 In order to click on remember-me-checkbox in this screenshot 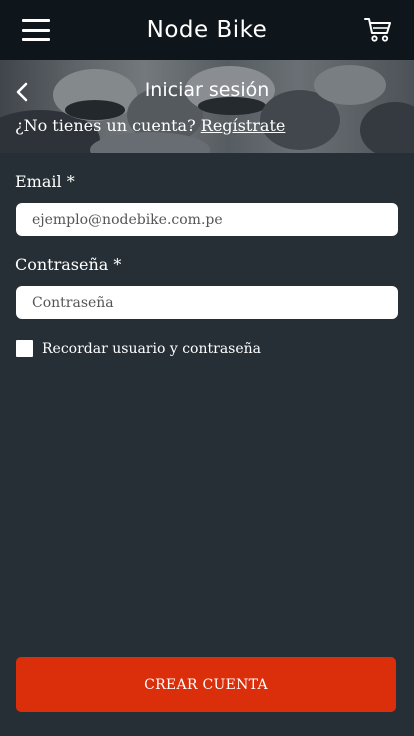, I will do `click(24, 348)`.